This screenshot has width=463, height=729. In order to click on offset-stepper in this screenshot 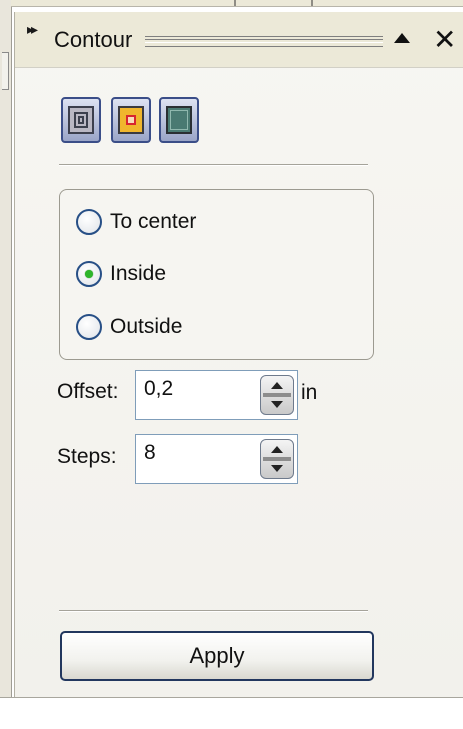, I will do `click(216, 395)`.